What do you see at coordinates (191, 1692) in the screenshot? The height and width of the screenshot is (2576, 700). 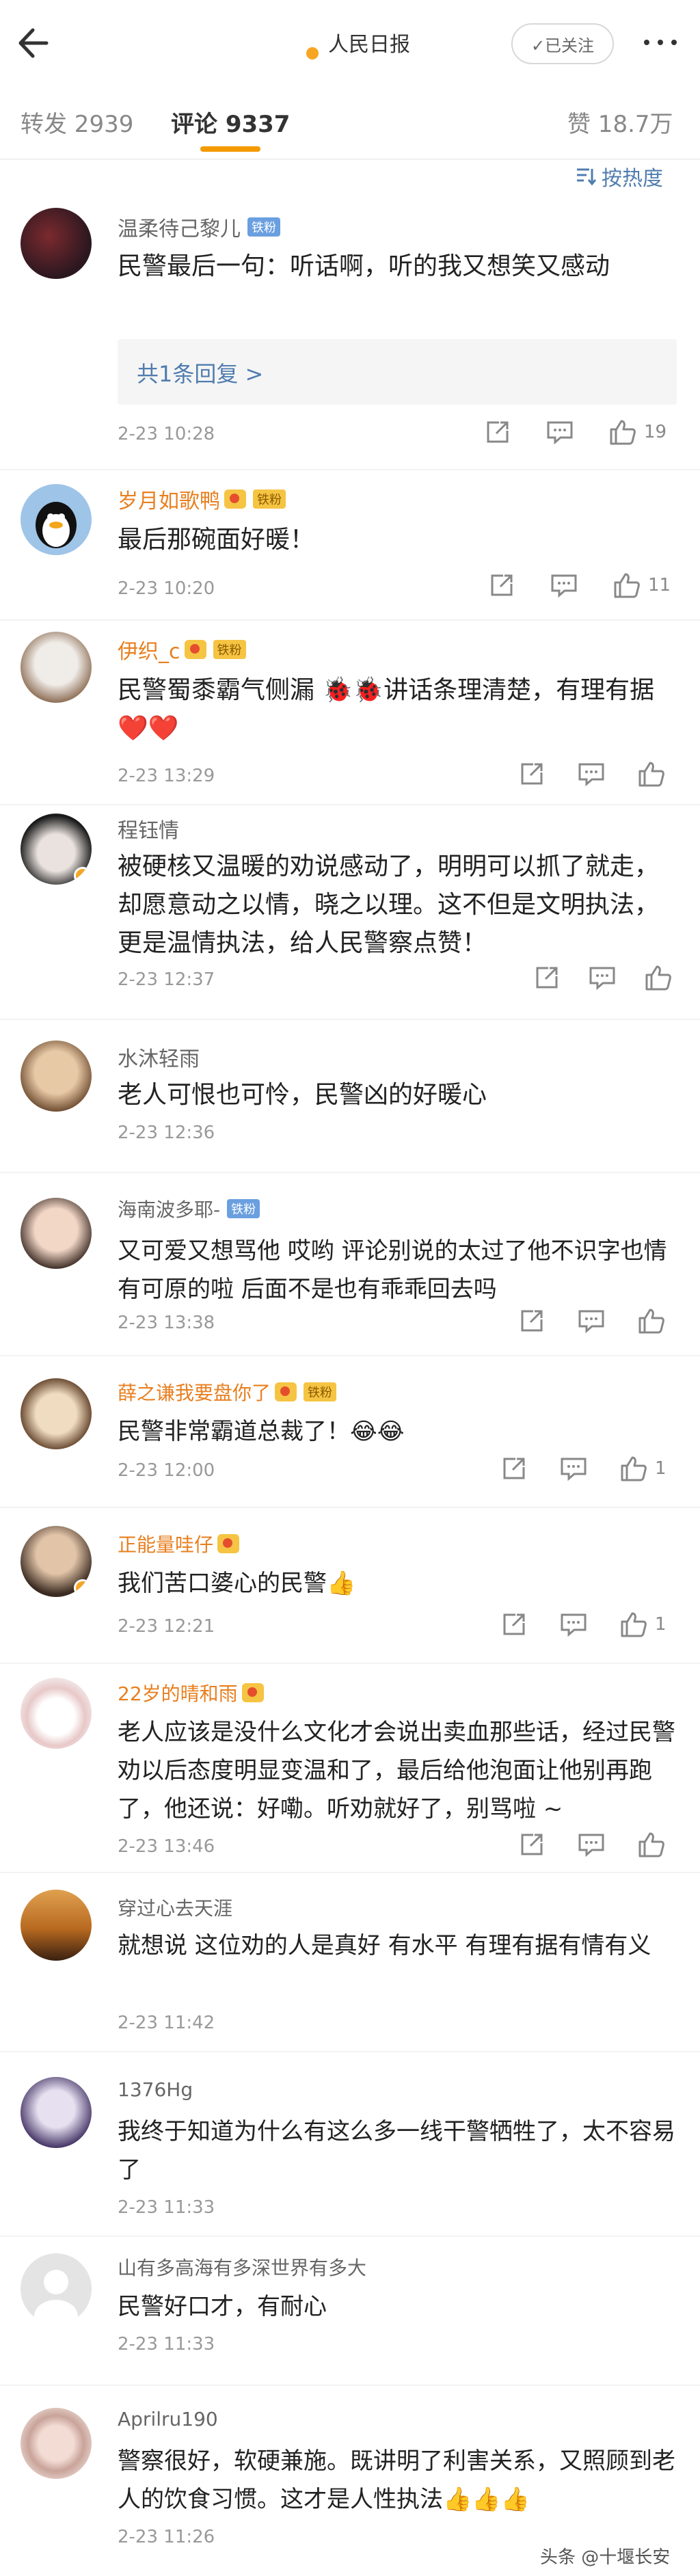 I see `comment-username: 22岁的晴和雨` at bounding box center [191, 1692].